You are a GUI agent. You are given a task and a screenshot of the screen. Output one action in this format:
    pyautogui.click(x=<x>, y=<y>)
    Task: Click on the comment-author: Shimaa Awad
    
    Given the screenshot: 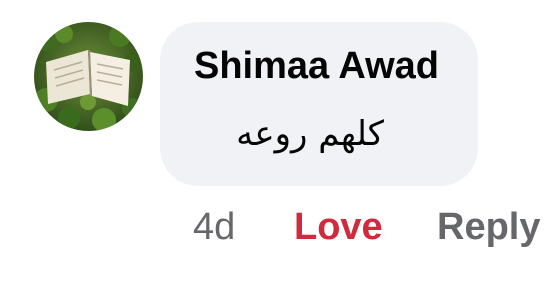 What is the action you would take?
    pyautogui.click(x=316, y=66)
    